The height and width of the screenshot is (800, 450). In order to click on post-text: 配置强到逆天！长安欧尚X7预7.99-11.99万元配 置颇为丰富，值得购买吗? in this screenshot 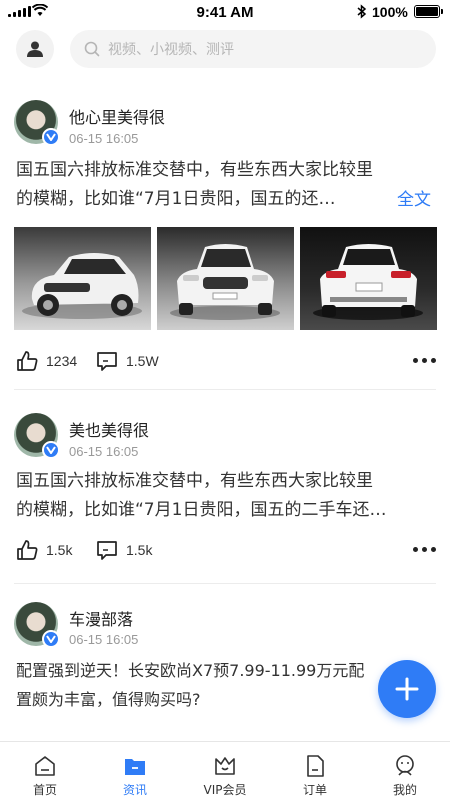, I will do `click(226, 685)`.